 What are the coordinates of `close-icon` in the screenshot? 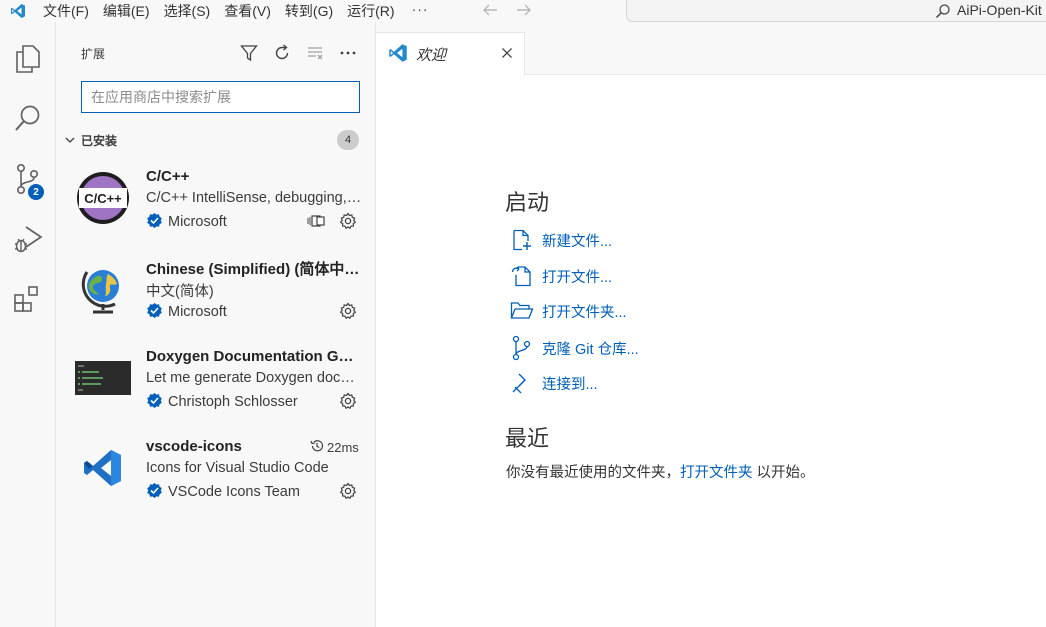 It's located at (507, 53).